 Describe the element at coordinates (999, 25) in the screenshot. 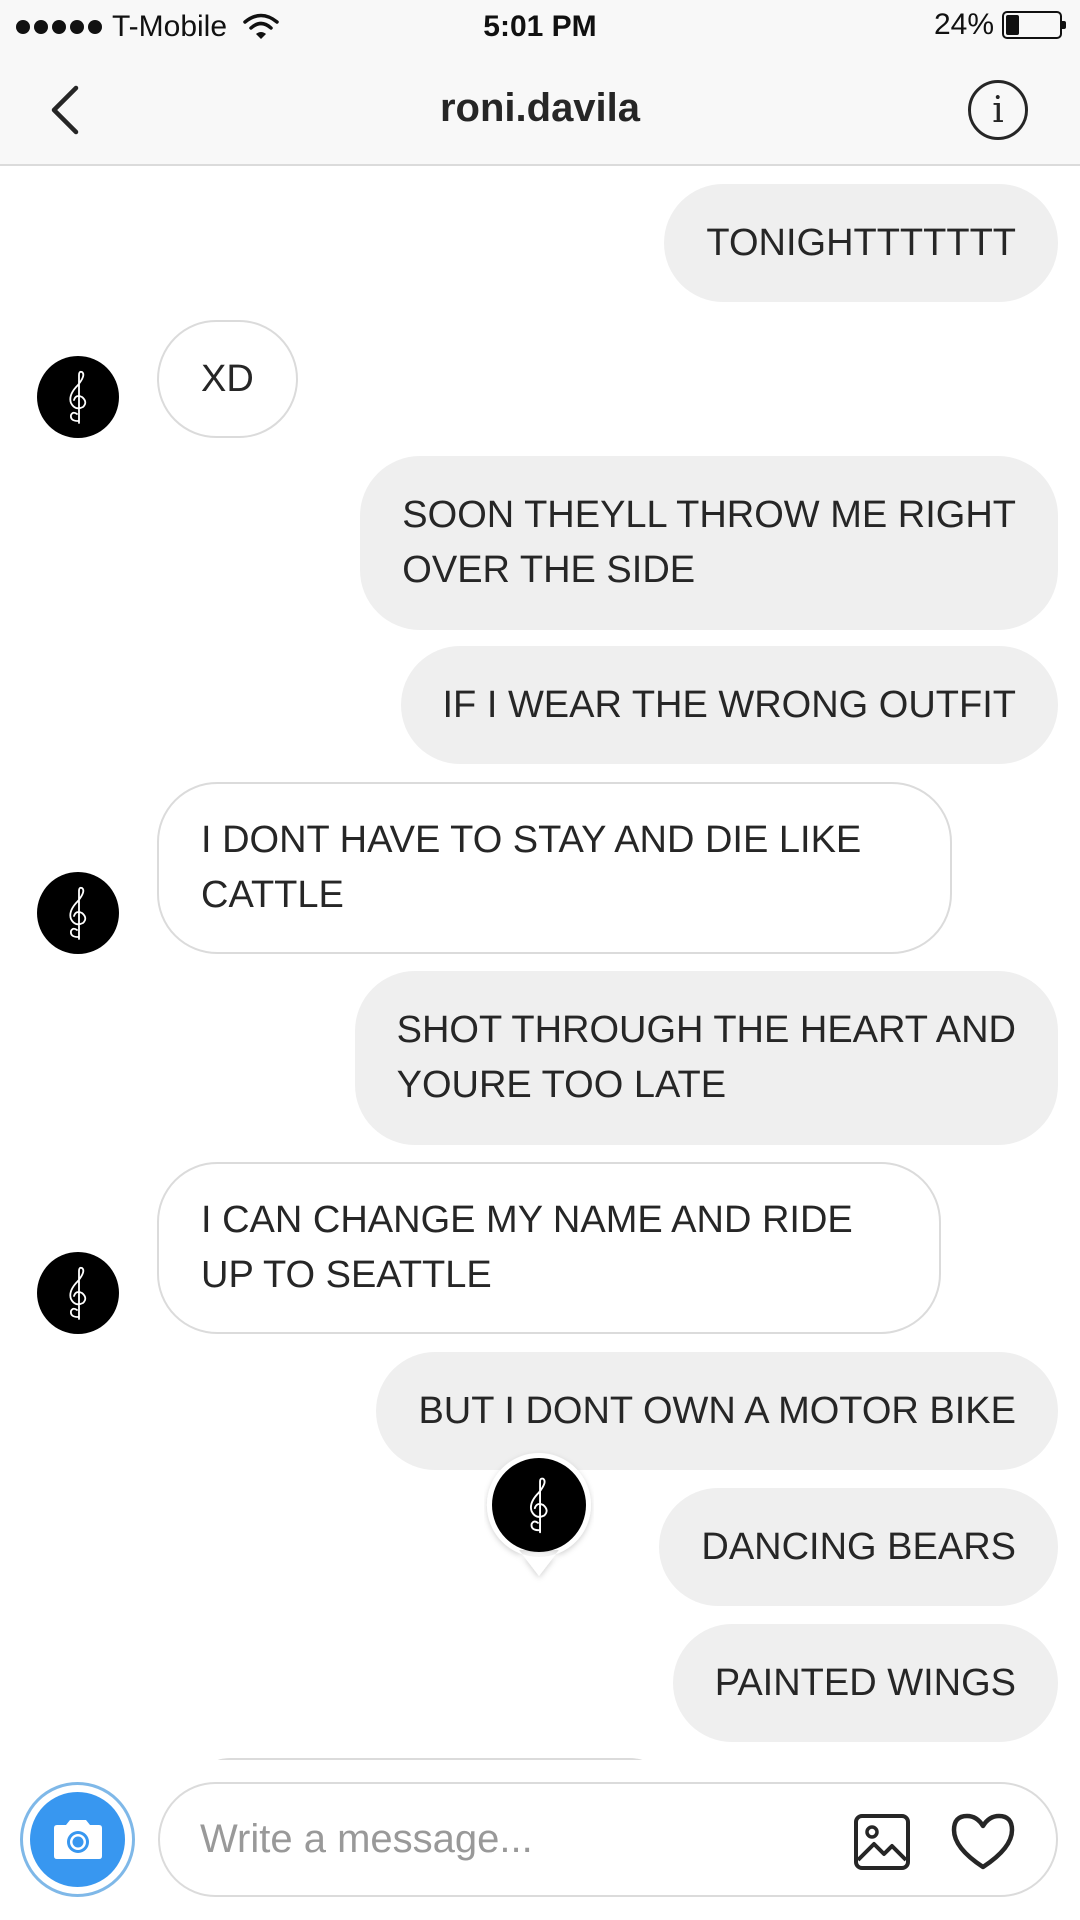

I see `status-right: 24%` at that location.